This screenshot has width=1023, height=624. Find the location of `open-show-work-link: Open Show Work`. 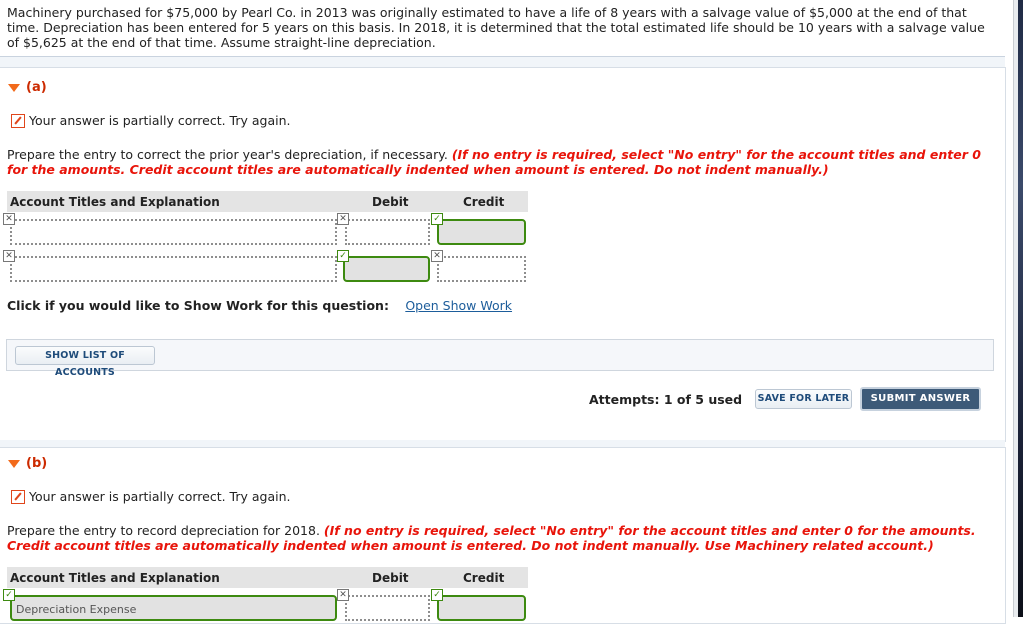

open-show-work-link: Open Show Work is located at coordinates (458, 305).